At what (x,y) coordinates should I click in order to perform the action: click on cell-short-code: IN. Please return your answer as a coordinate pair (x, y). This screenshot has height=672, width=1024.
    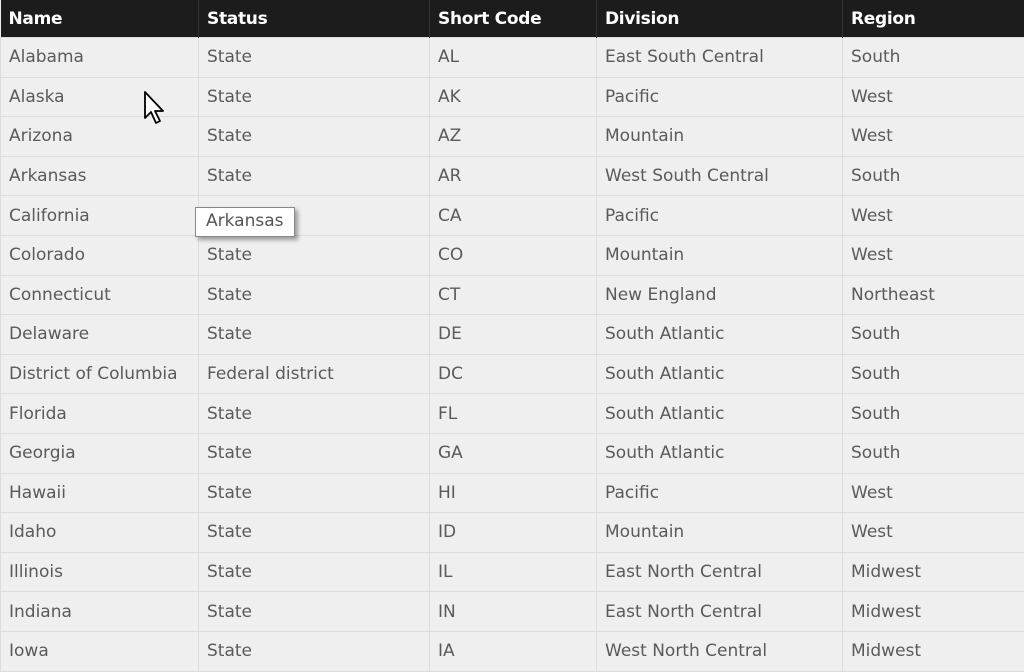
    Looking at the image, I should click on (513, 612).